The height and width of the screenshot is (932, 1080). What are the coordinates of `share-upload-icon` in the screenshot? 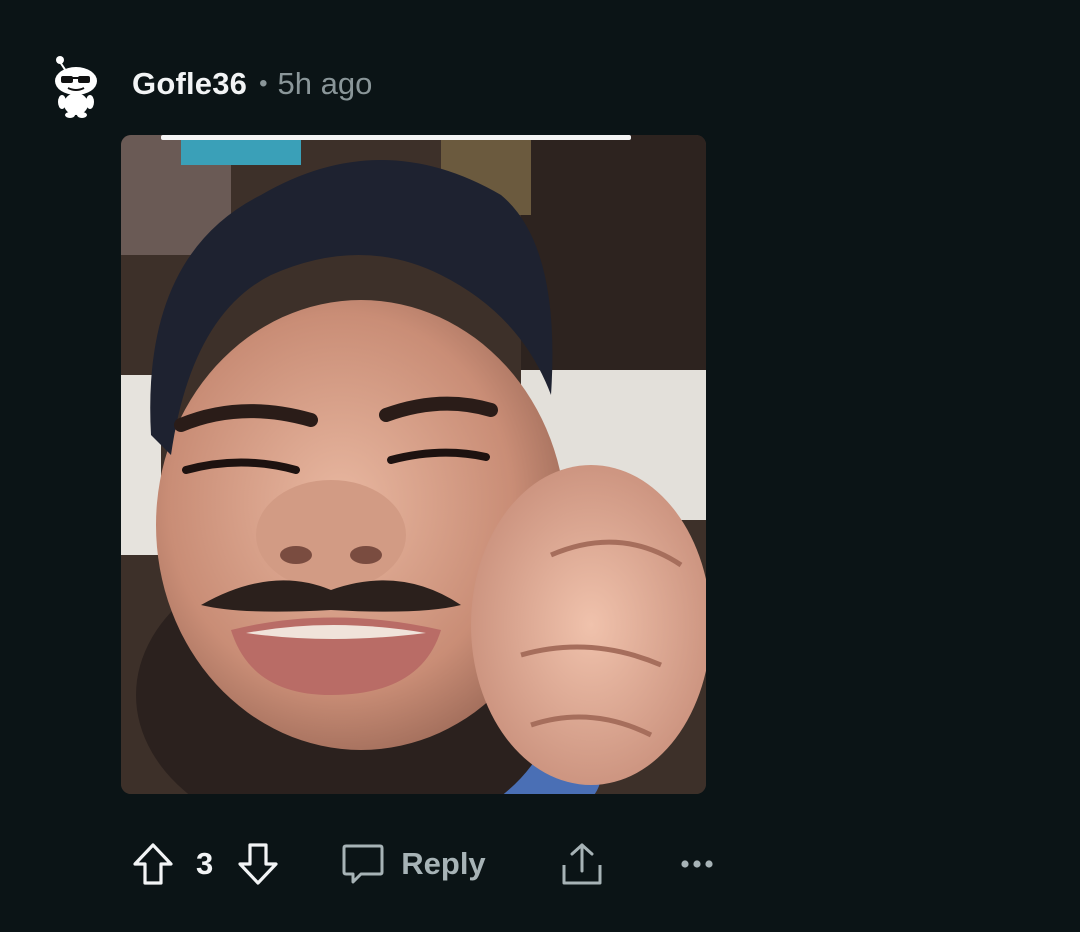 It's located at (582, 864).